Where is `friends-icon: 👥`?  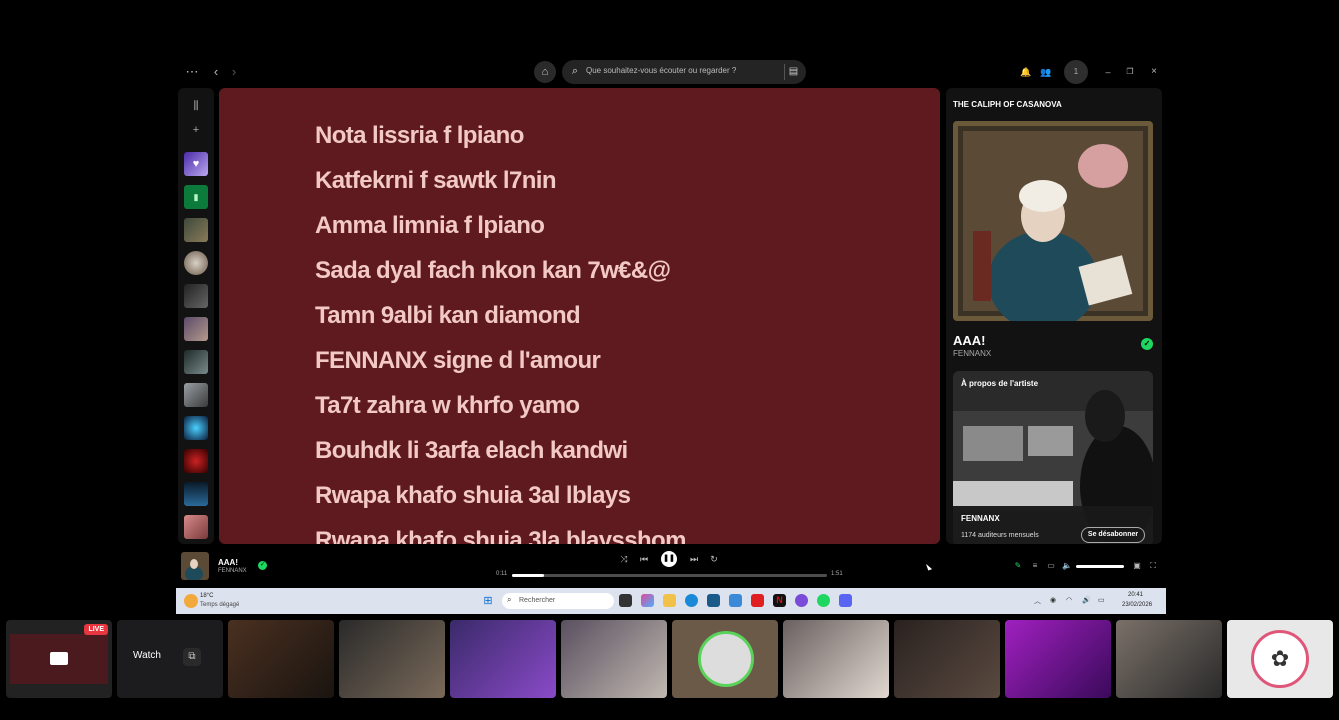 friends-icon: 👥 is located at coordinates (1046, 72).